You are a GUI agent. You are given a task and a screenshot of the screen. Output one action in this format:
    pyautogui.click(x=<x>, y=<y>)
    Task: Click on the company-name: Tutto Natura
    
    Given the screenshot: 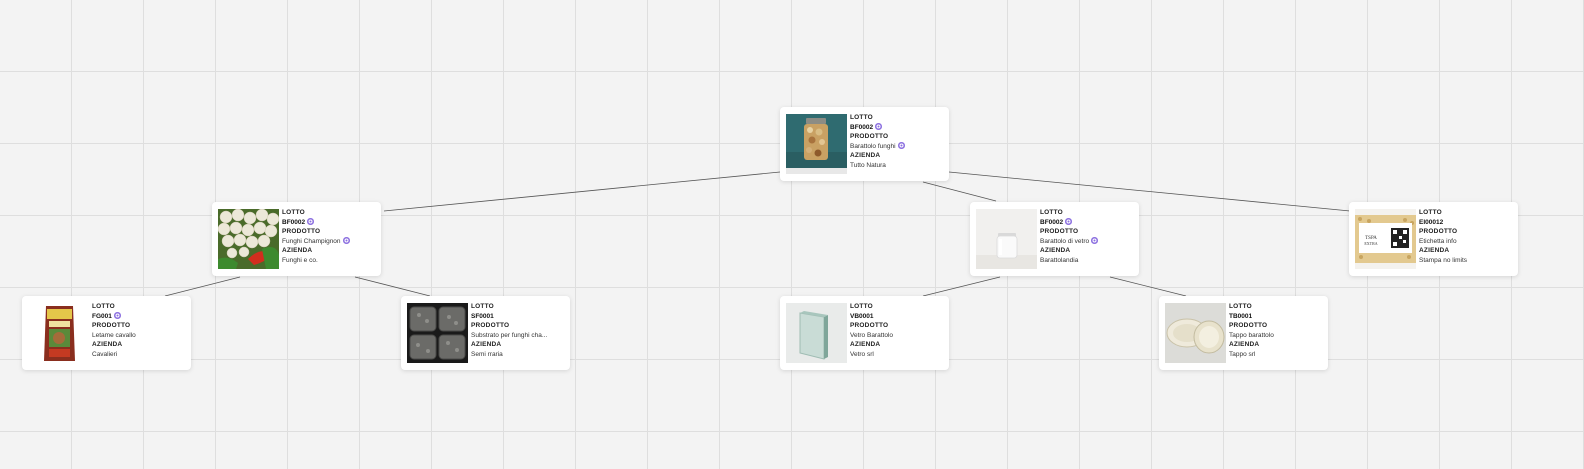 What is the action you would take?
    pyautogui.click(x=868, y=165)
    